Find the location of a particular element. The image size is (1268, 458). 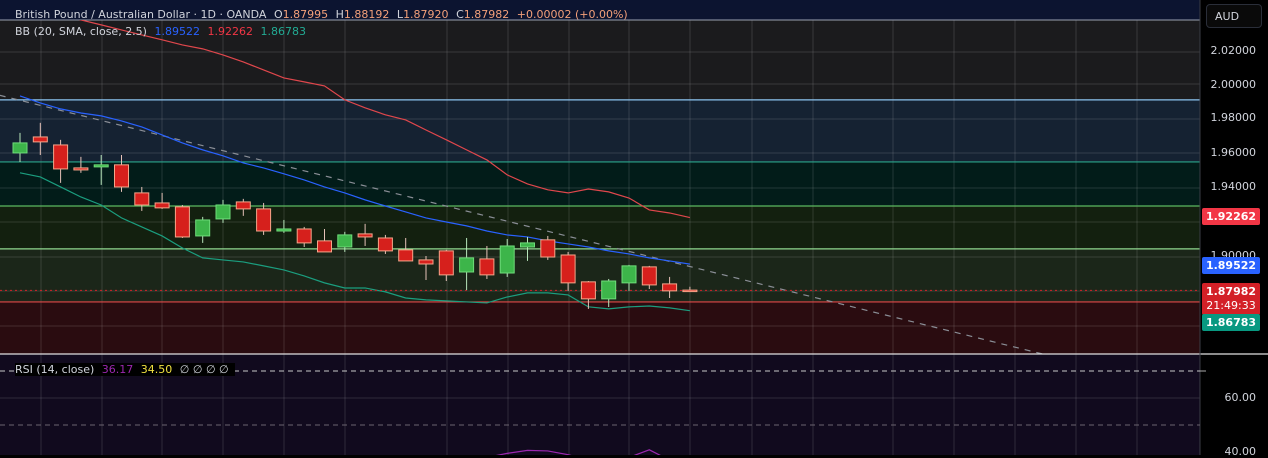

low-value: 1.87920 is located at coordinates (426, 14).